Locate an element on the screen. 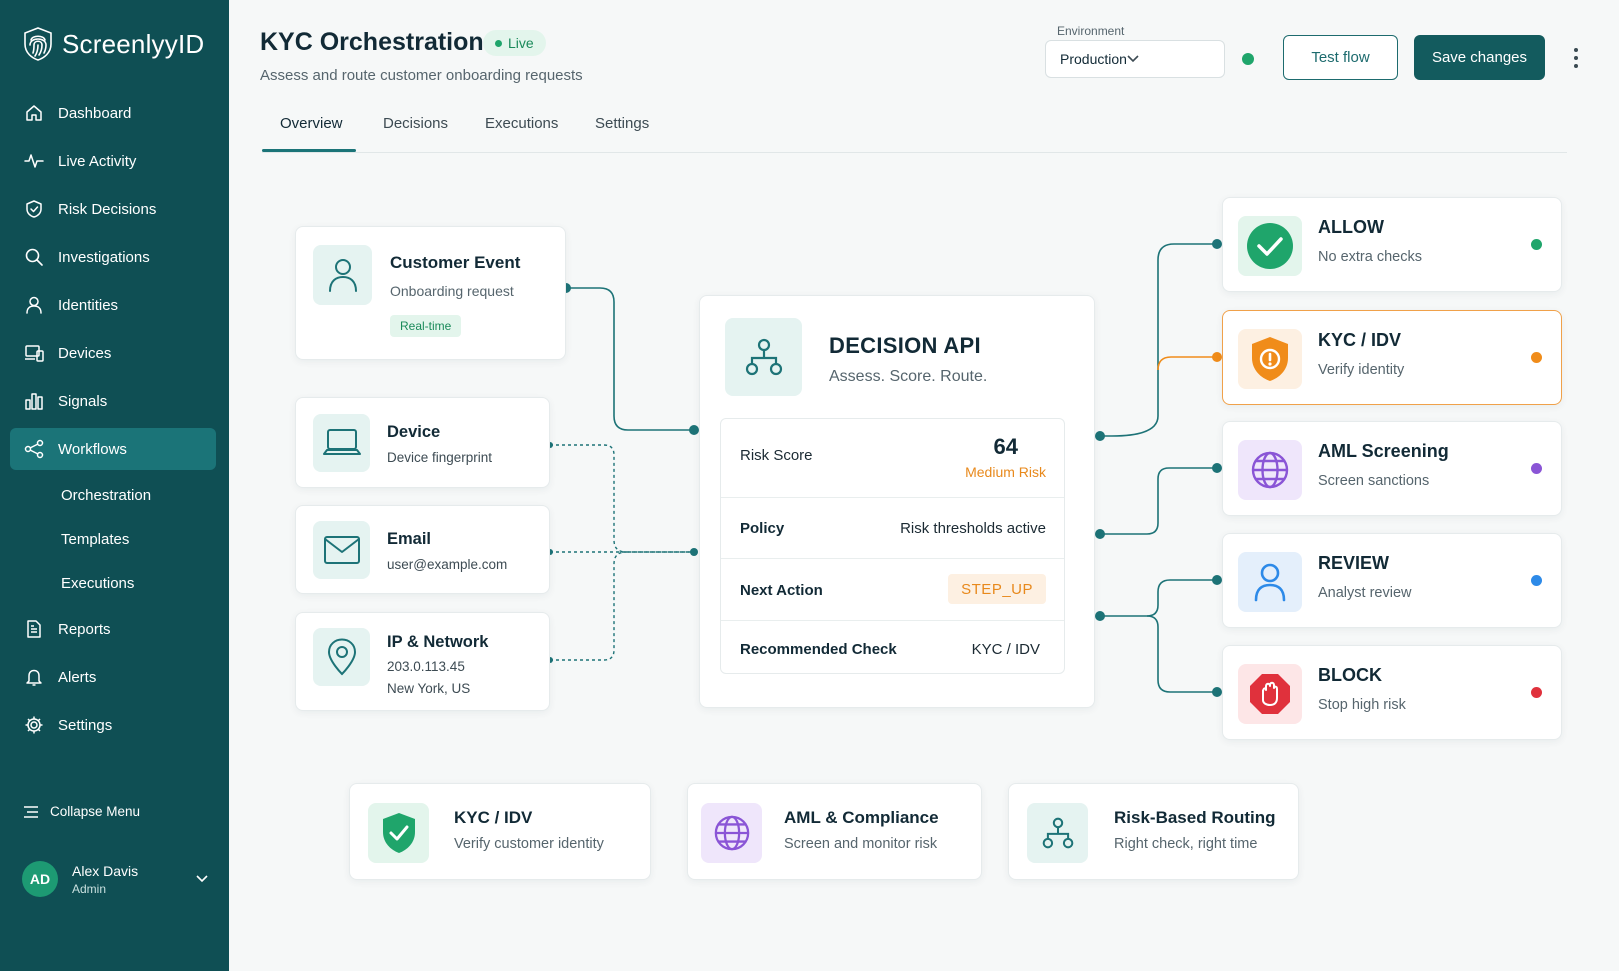 The height and width of the screenshot is (971, 1619). table-row: Risk Score 64 Medium Risk is located at coordinates (892, 458).